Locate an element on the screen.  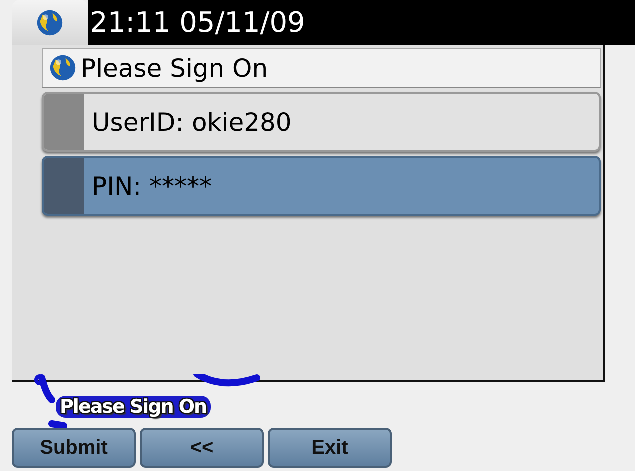
clock: 21:11 05/11/09 is located at coordinates (197, 22).